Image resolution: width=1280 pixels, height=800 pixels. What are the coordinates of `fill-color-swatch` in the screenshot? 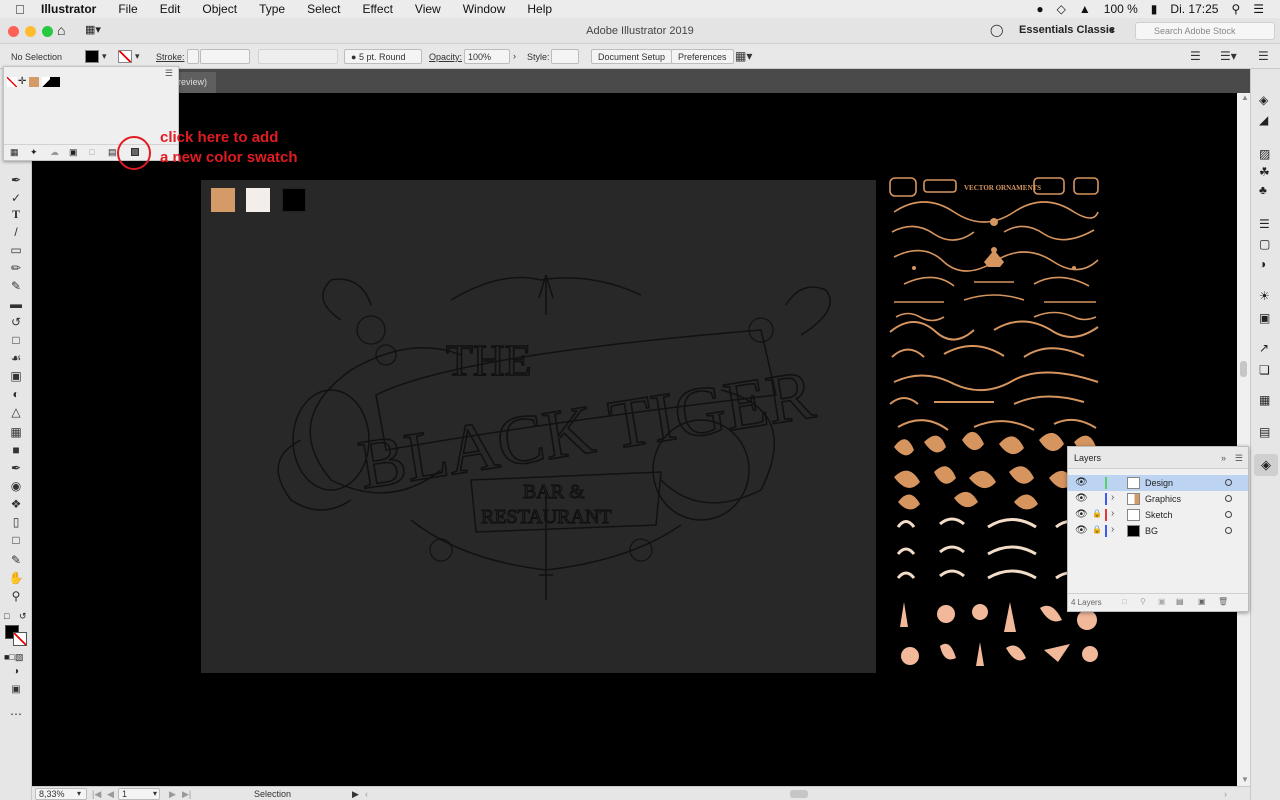 It's located at (92, 56).